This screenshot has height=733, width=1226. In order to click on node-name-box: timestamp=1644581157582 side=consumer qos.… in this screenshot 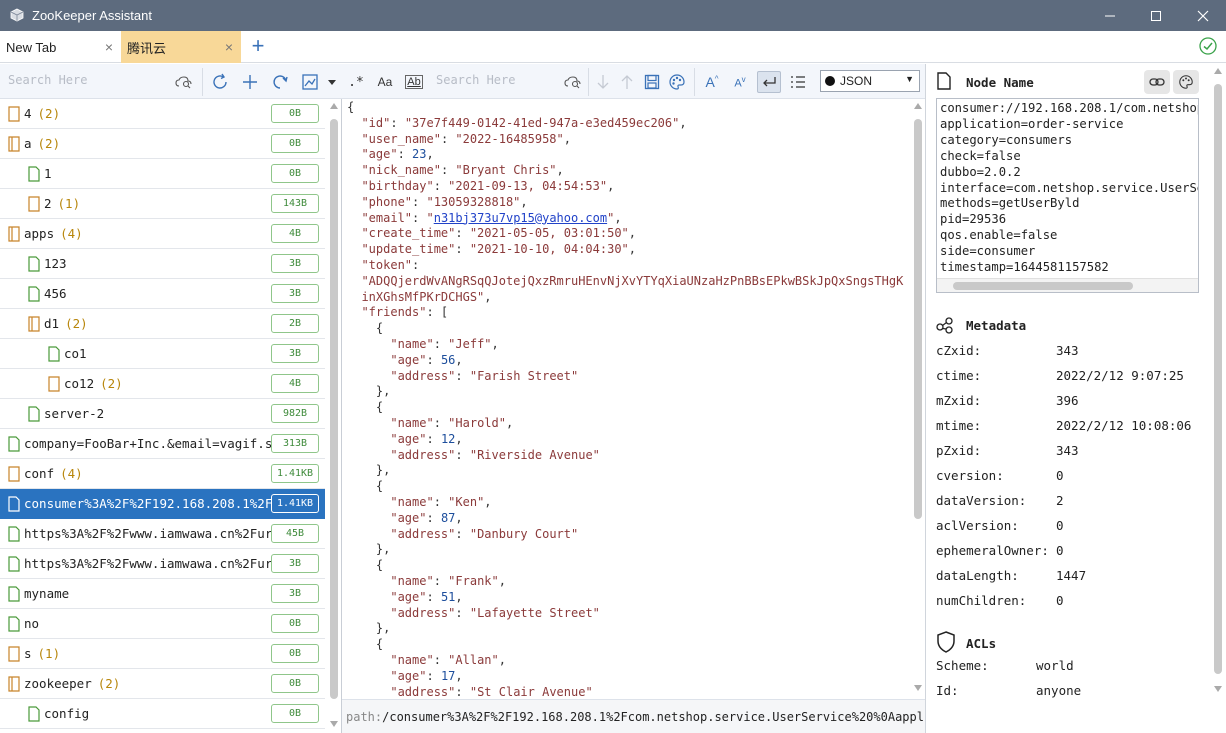, I will do `click(1067, 195)`.